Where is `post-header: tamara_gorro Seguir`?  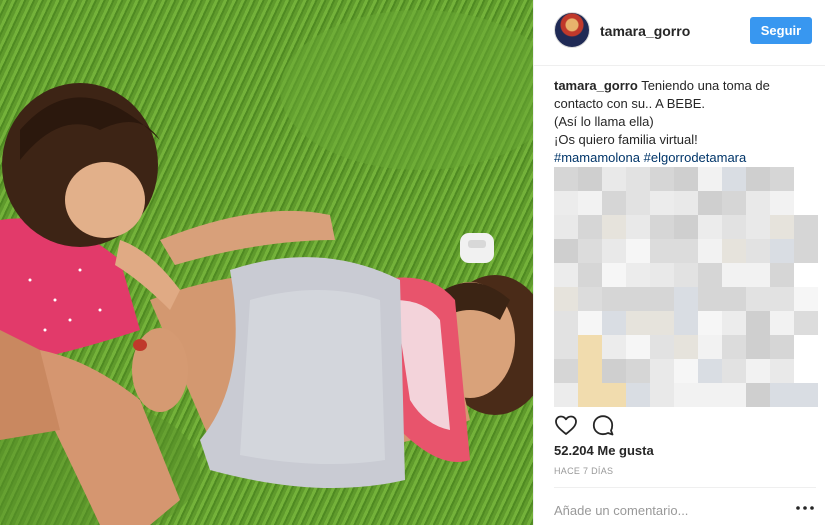 post-header: tamara_gorro Seguir is located at coordinates (679, 33).